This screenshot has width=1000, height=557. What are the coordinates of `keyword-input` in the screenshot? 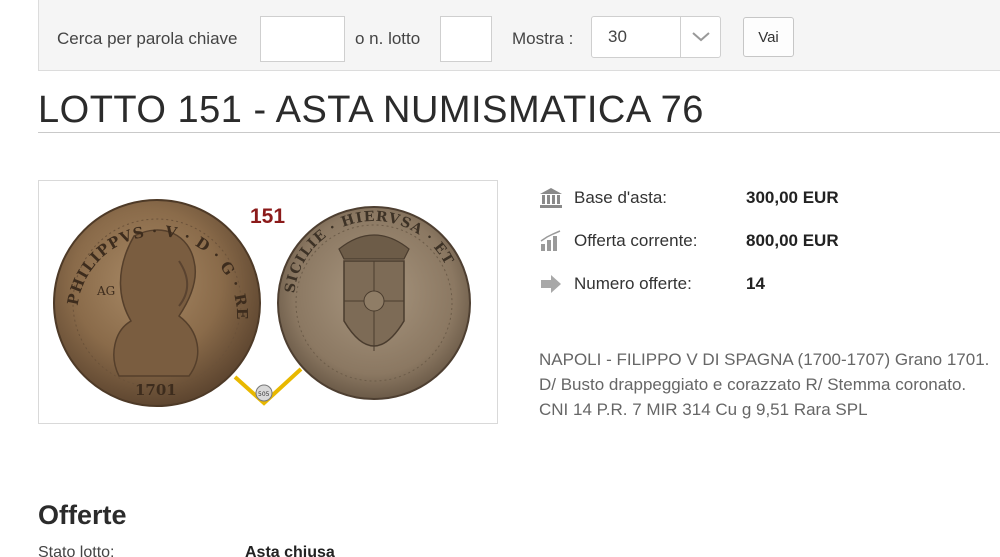 It's located at (302, 39).